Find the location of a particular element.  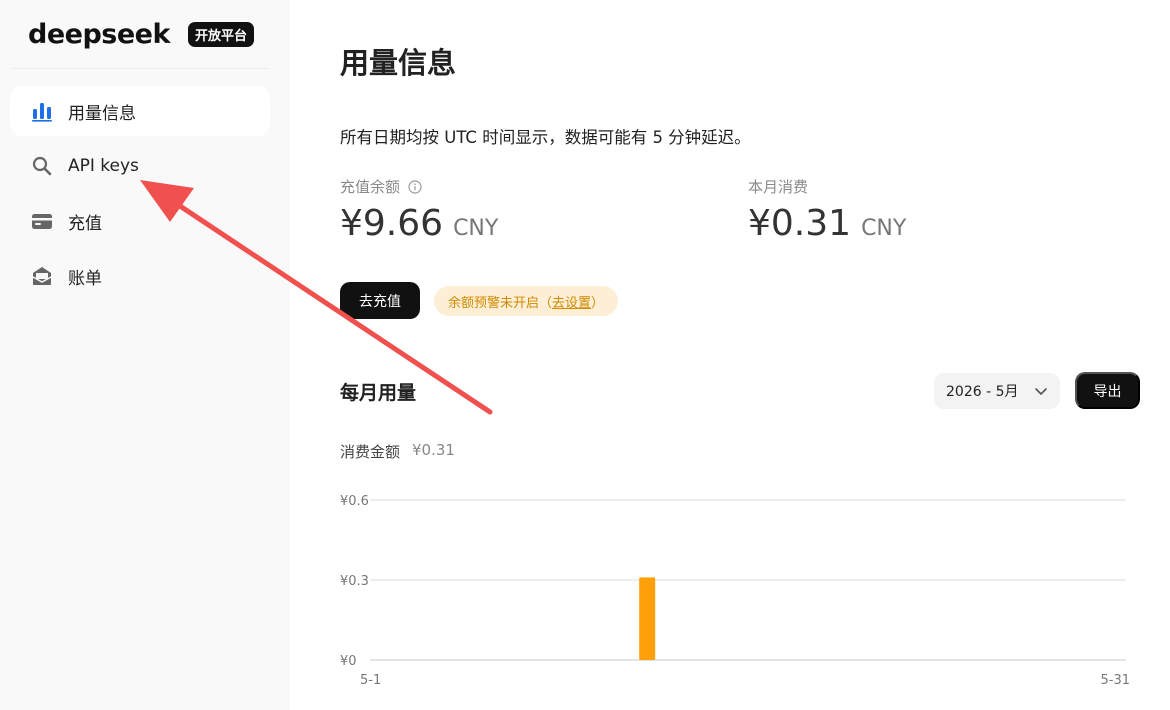

monthly-usage-title: 每月用量 is located at coordinates (378, 393).